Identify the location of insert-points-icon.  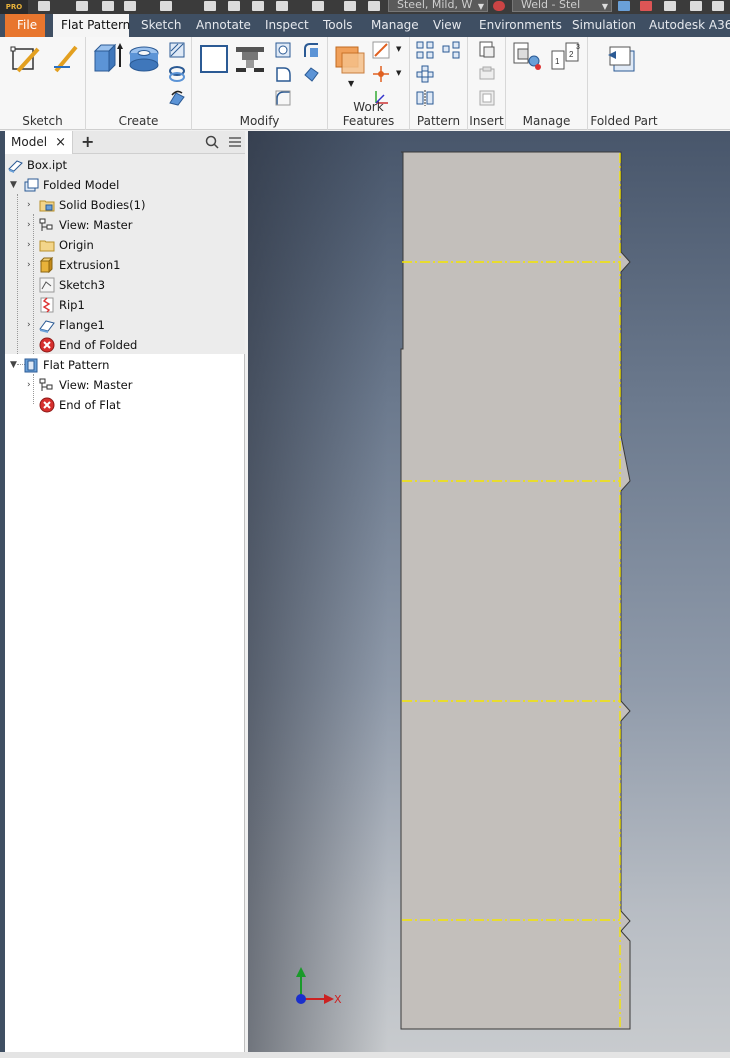
(487, 74).